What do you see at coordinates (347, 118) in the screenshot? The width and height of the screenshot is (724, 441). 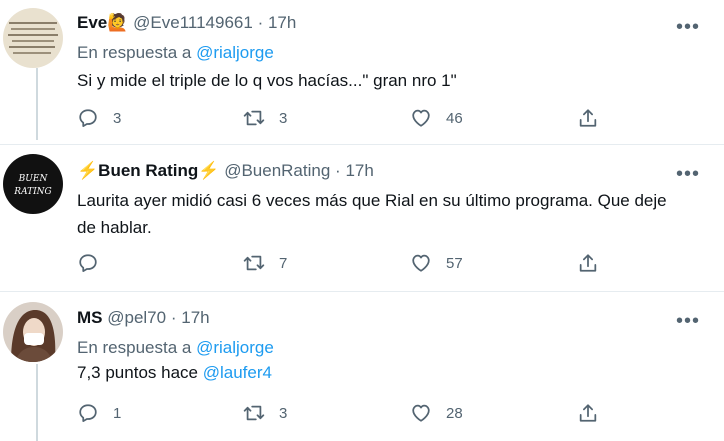 I see `tweet-actions: 3 3 46` at bounding box center [347, 118].